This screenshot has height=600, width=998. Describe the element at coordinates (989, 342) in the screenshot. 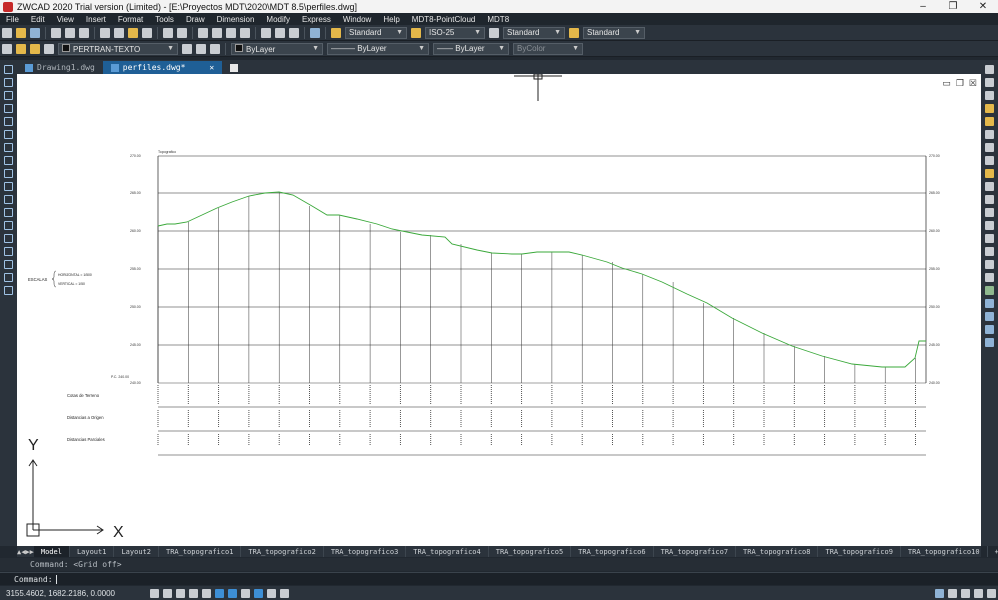

I see `tool-palette-panel-icon` at that location.